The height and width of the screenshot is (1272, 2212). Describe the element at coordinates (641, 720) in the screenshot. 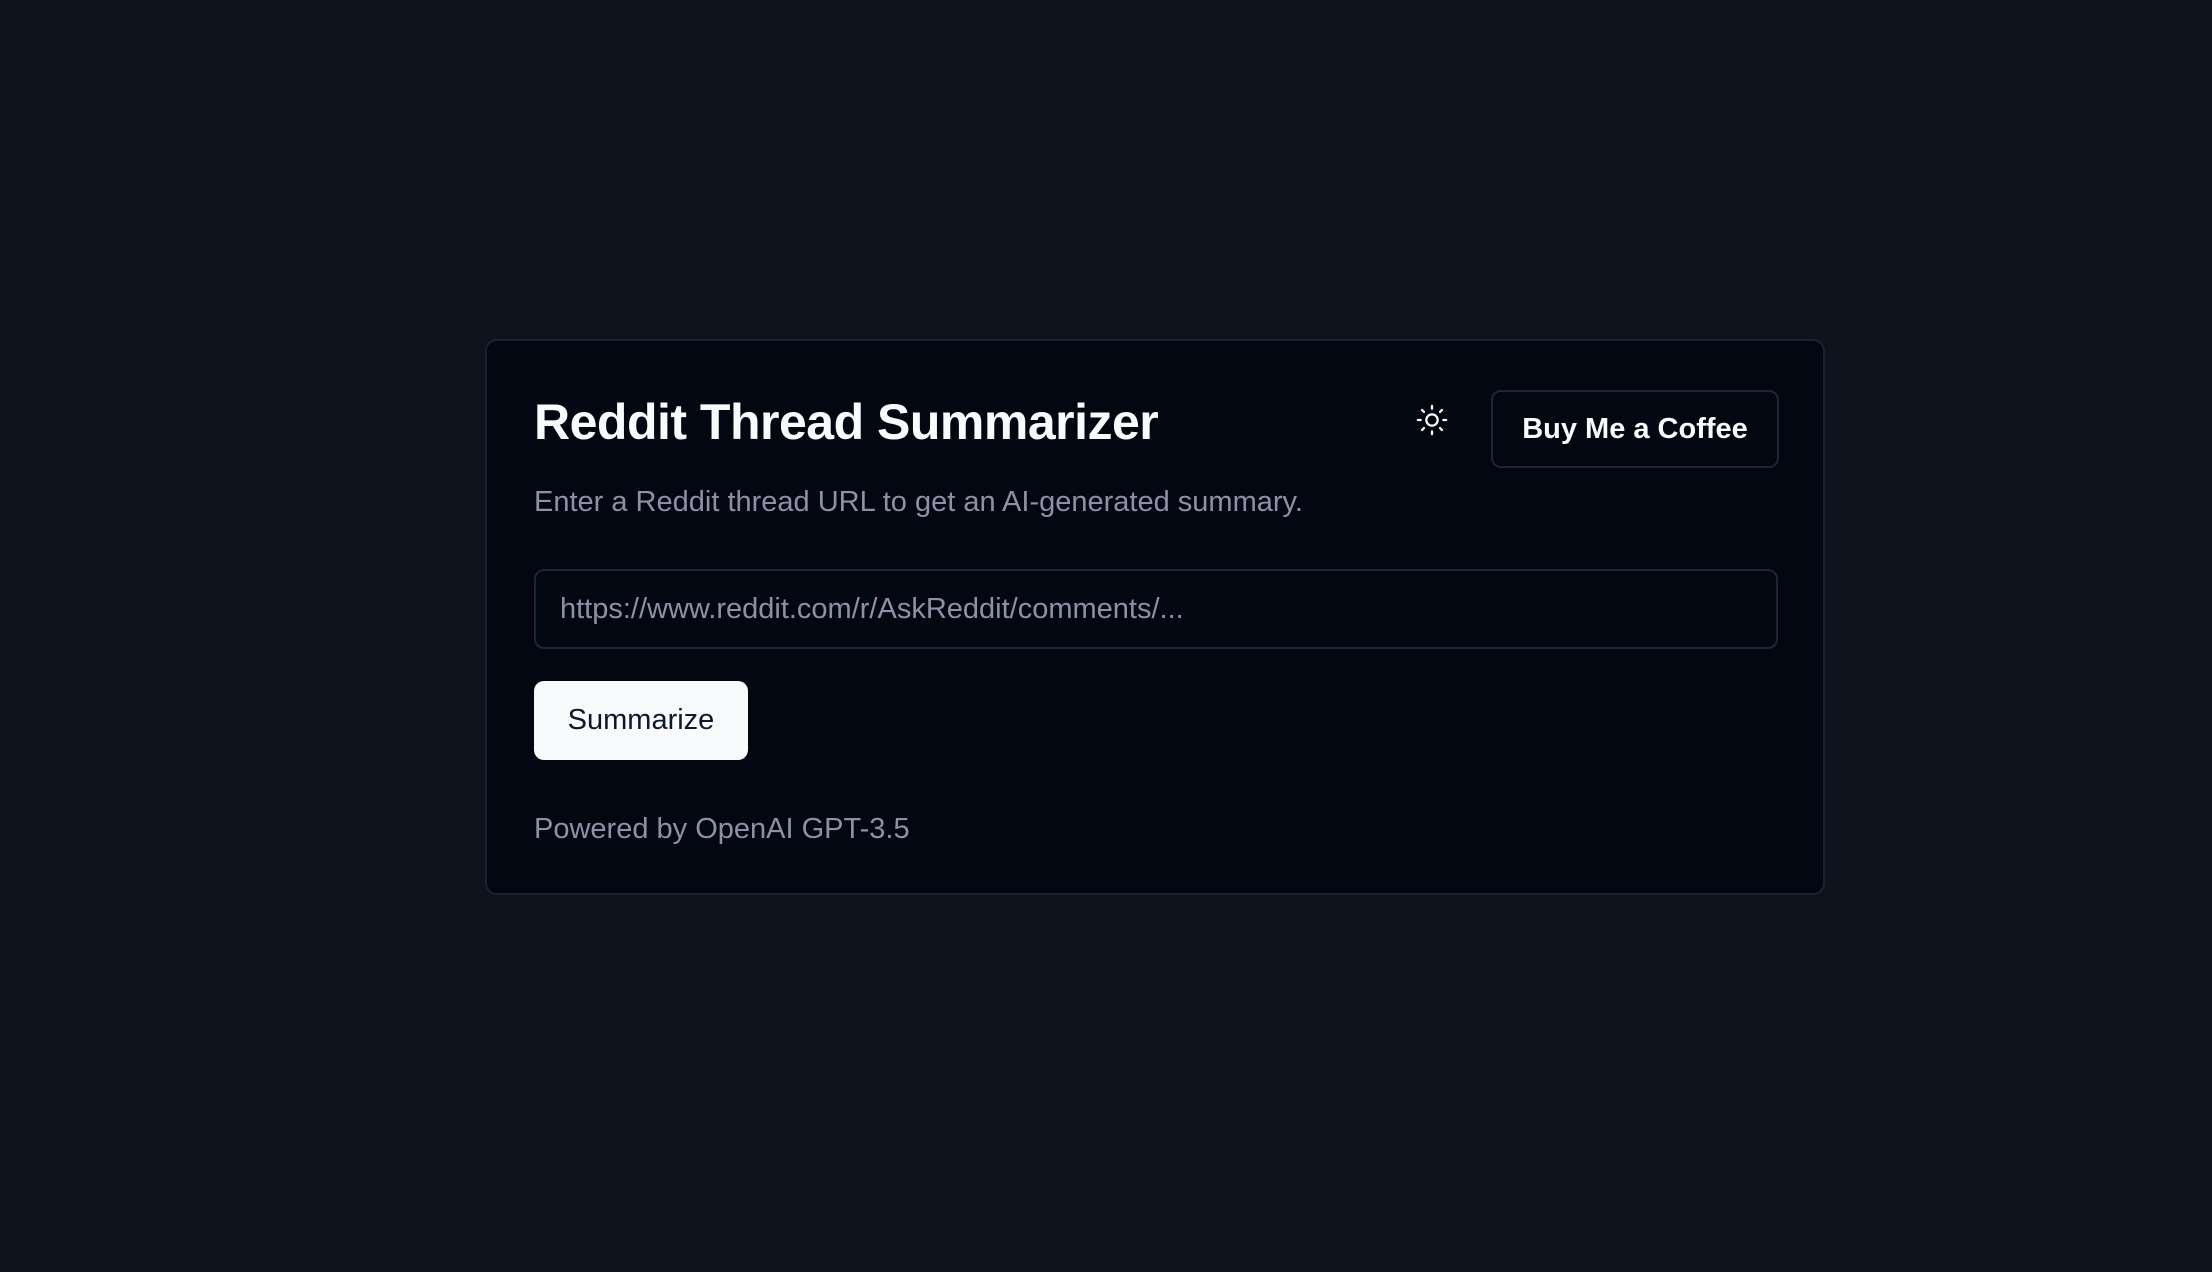

I see `summarize-button: Summarize` at that location.